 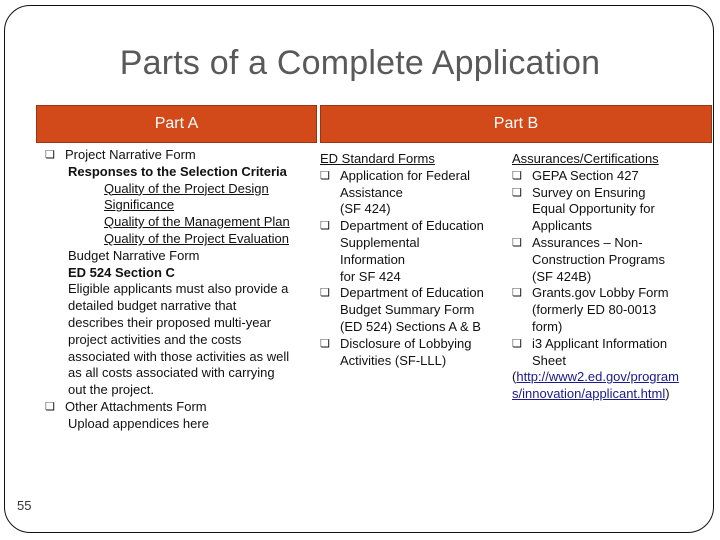 I want to click on item-line: Sheet, so click(x=549, y=360).